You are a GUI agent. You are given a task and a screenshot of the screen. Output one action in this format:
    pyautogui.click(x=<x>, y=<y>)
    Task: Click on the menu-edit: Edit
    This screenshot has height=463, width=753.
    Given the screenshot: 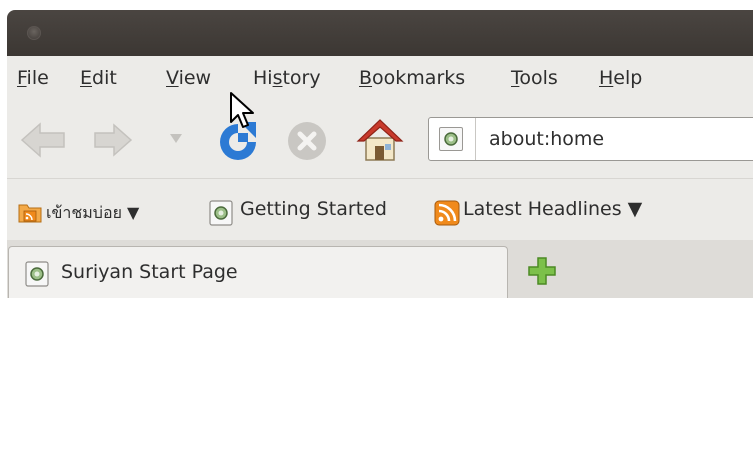 What is the action you would take?
    pyautogui.click(x=98, y=78)
    